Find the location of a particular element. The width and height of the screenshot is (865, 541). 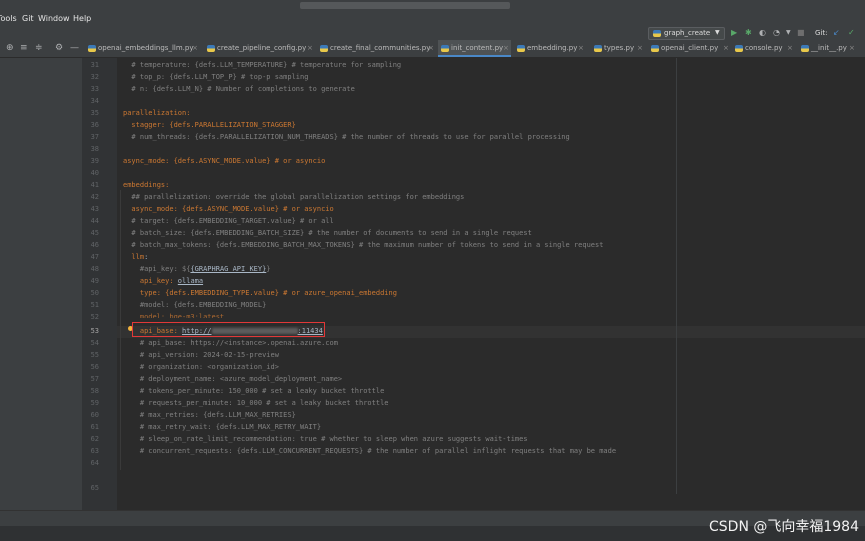

menu-help: Help is located at coordinates (82, 18).